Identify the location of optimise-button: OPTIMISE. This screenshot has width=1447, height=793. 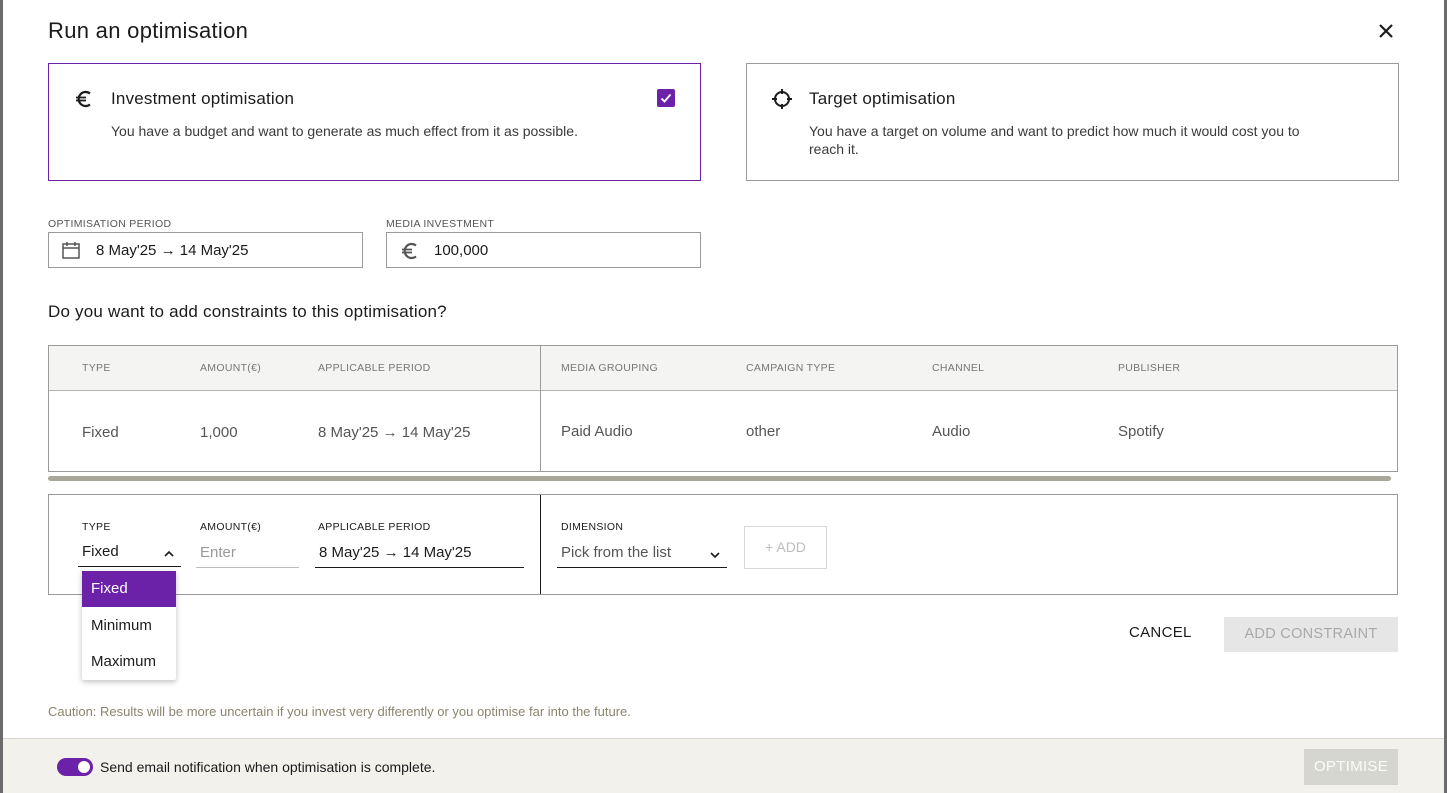
(1351, 767).